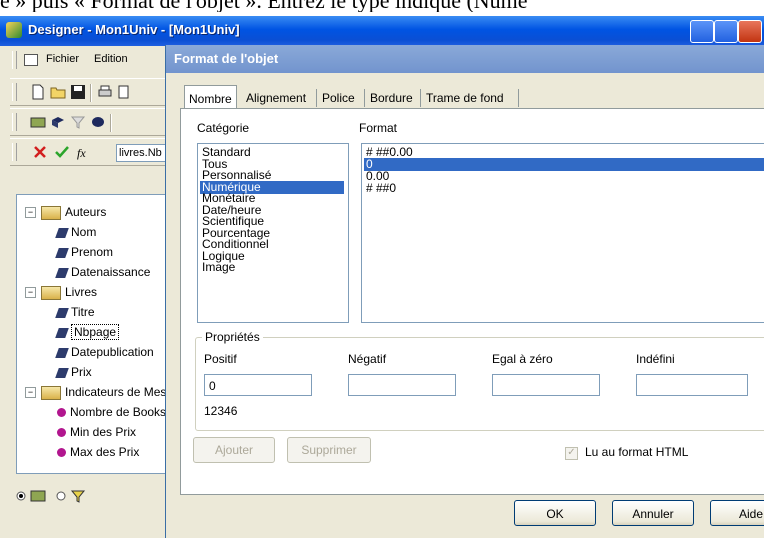 The image size is (764, 538). What do you see at coordinates (564, 188) in the screenshot?
I see `format-item: # ##0` at bounding box center [564, 188].